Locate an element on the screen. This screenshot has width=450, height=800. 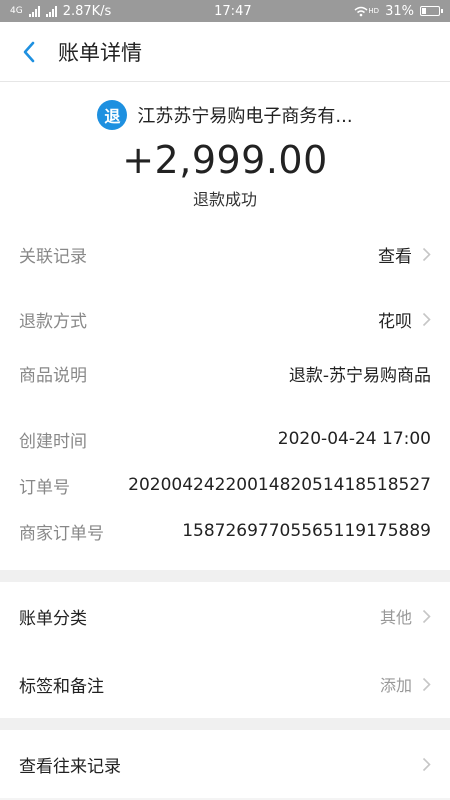
transaction-status: 退款成功 is located at coordinates (224, 199).